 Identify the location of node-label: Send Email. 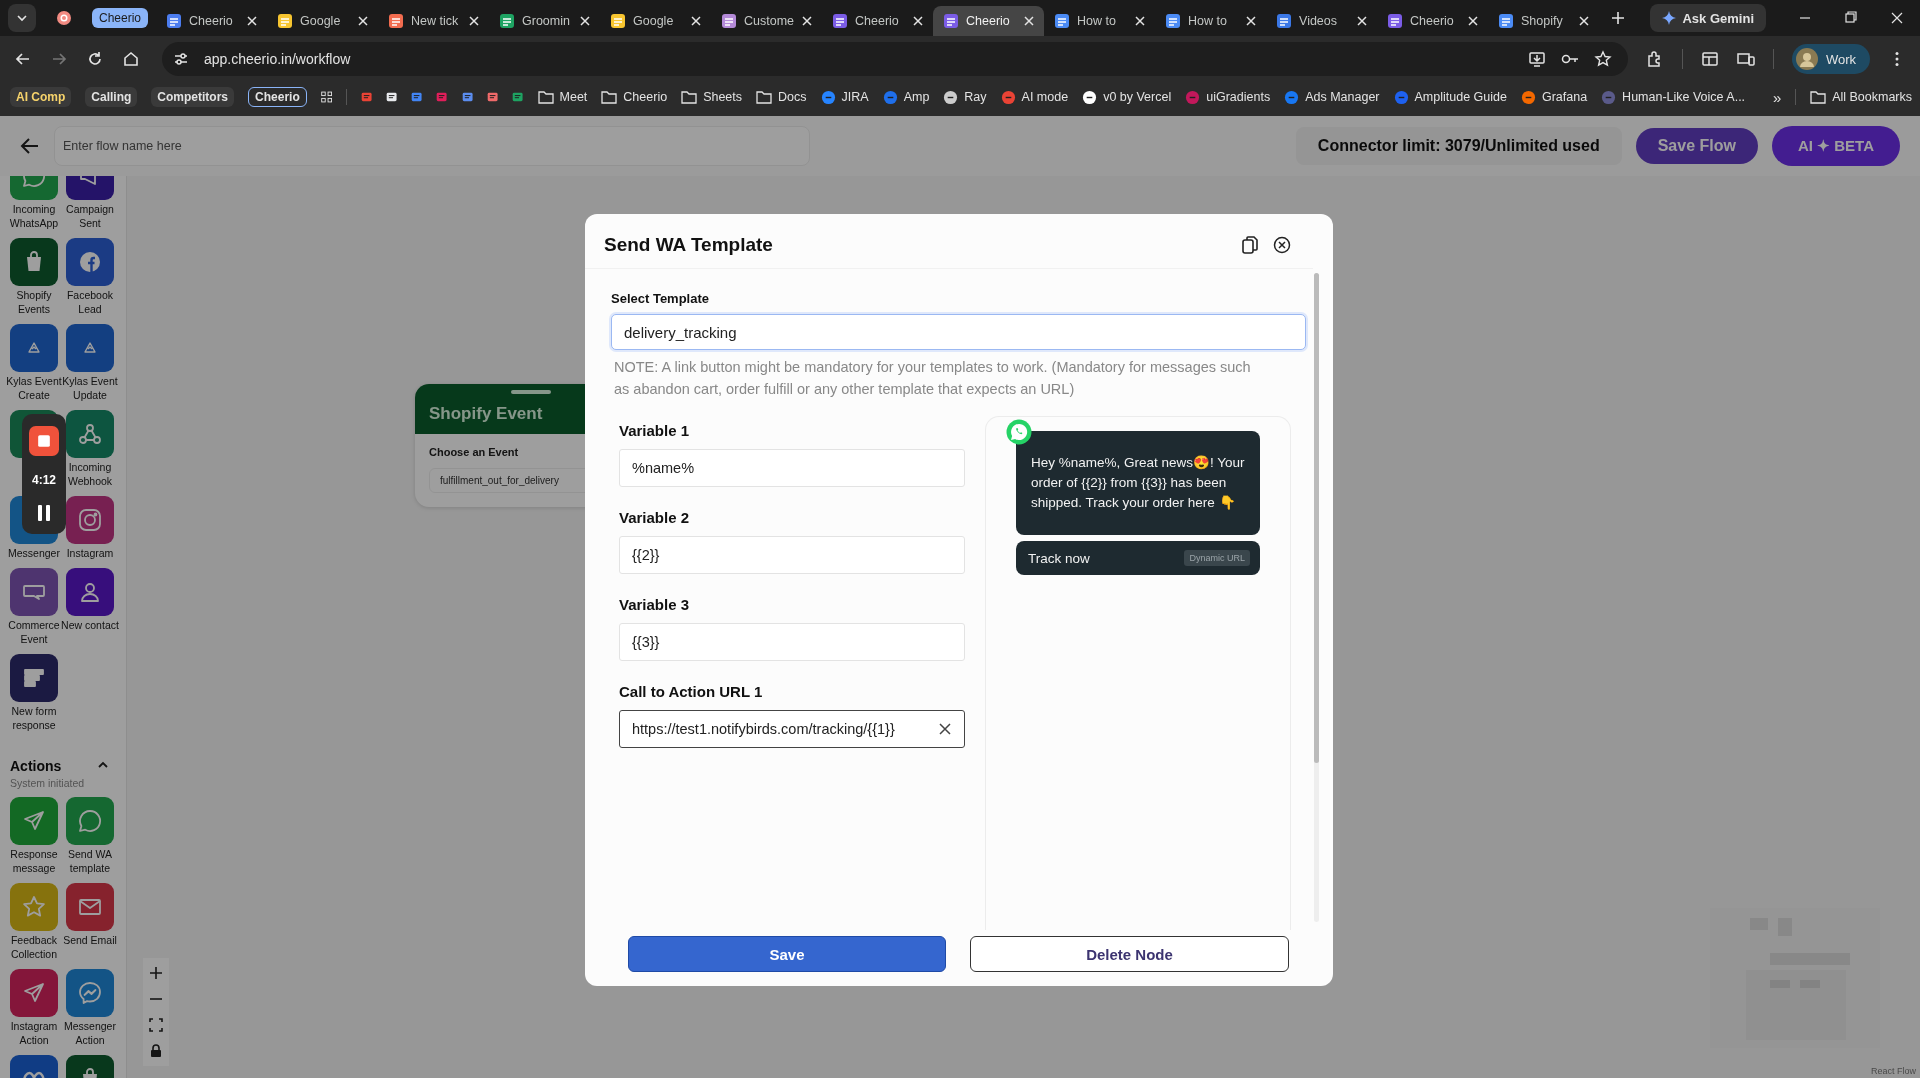
(90, 940).